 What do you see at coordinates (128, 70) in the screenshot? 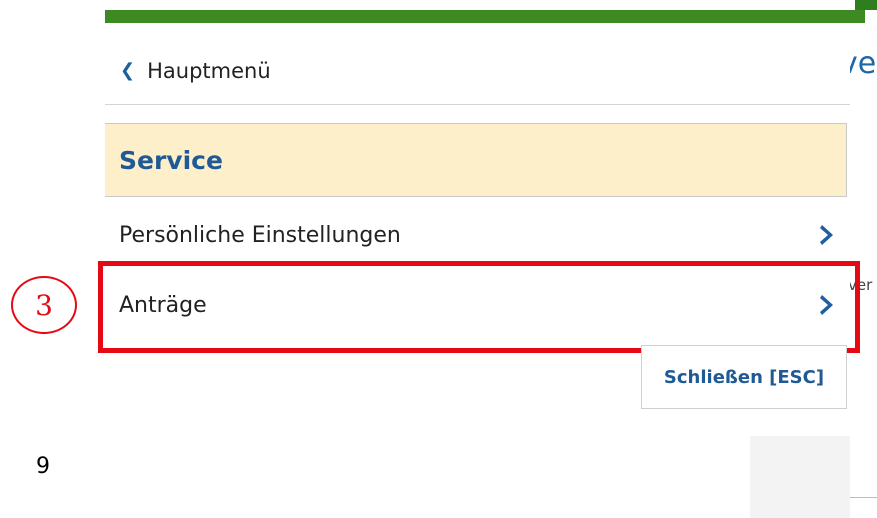
I see `chevron-left-icon: ❮` at bounding box center [128, 70].